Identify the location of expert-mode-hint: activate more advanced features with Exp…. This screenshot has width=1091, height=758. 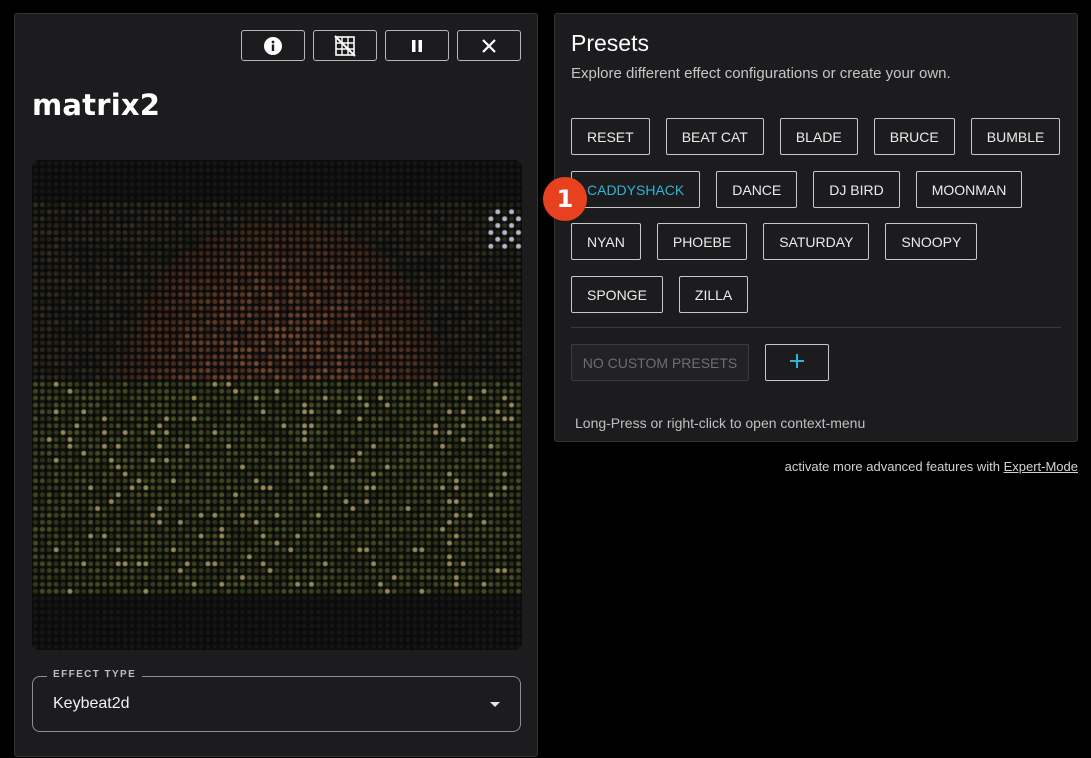
(931, 466).